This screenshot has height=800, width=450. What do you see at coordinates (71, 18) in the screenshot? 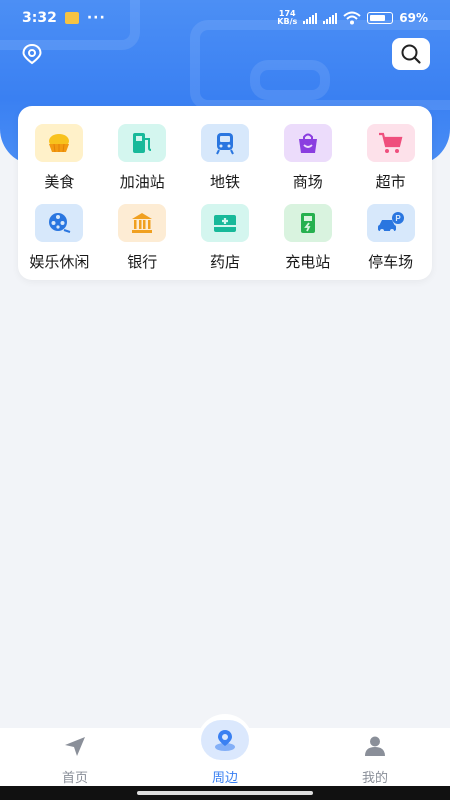
I see `gallery-notification-icon` at bounding box center [71, 18].